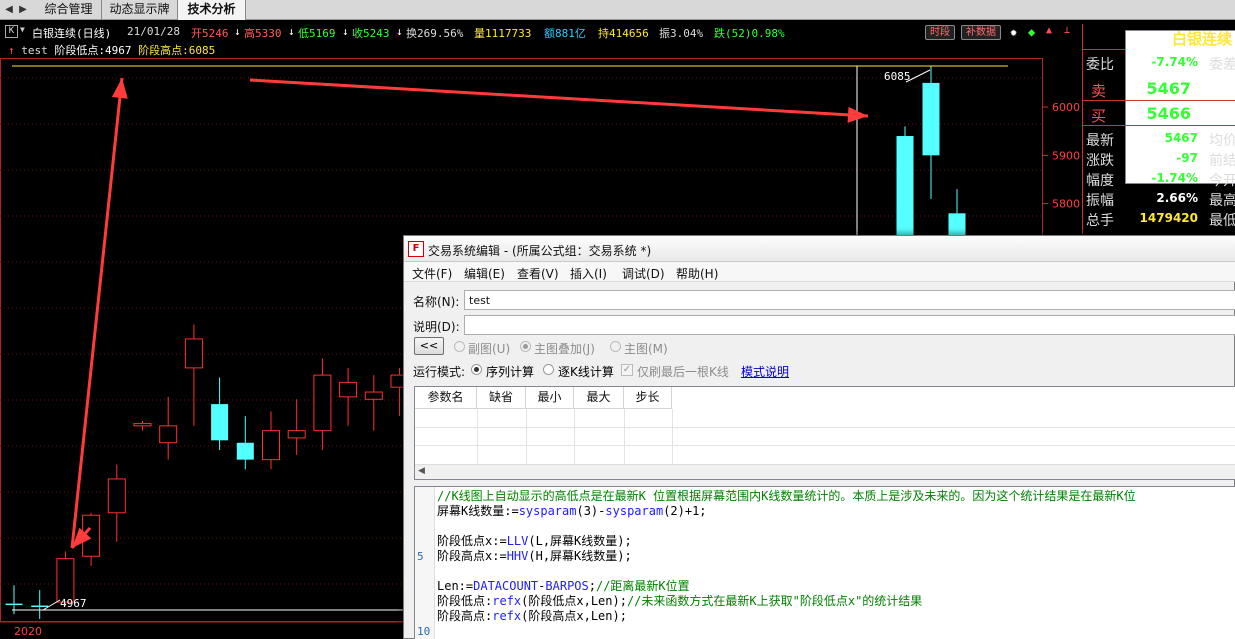  Describe the element at coordinates (1159, 178) in the screenshot. I see `quote-row: 幅度 -1.74% 今开` at that location.